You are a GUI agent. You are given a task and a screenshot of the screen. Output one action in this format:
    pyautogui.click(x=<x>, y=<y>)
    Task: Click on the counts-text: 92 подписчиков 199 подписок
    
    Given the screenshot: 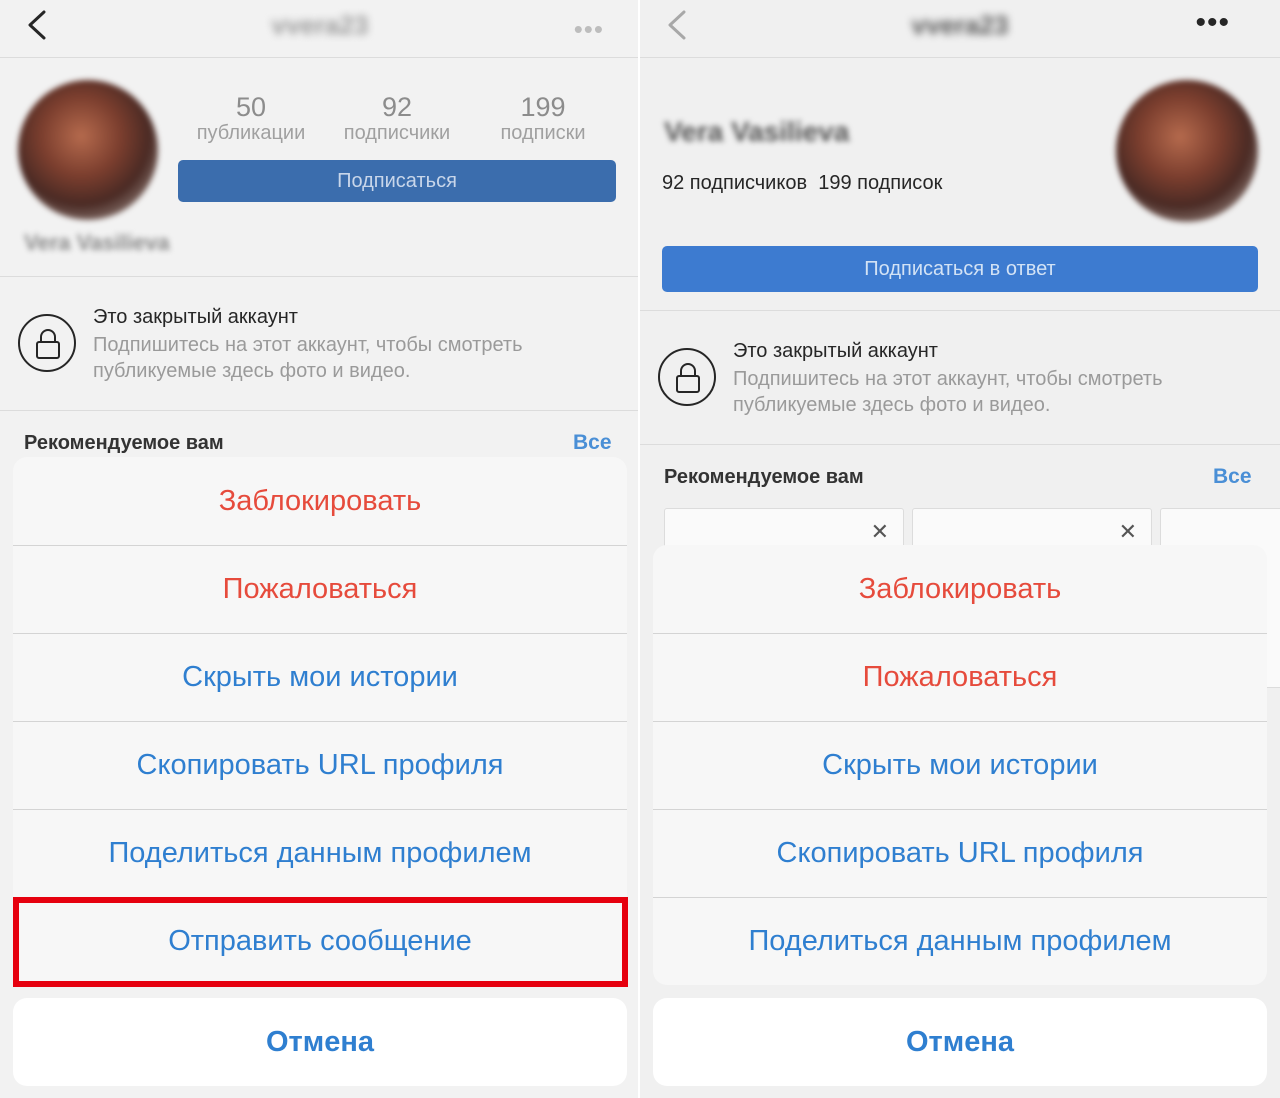 What is the action you would take?
    pyautogui.click(x=802, y=183)
    